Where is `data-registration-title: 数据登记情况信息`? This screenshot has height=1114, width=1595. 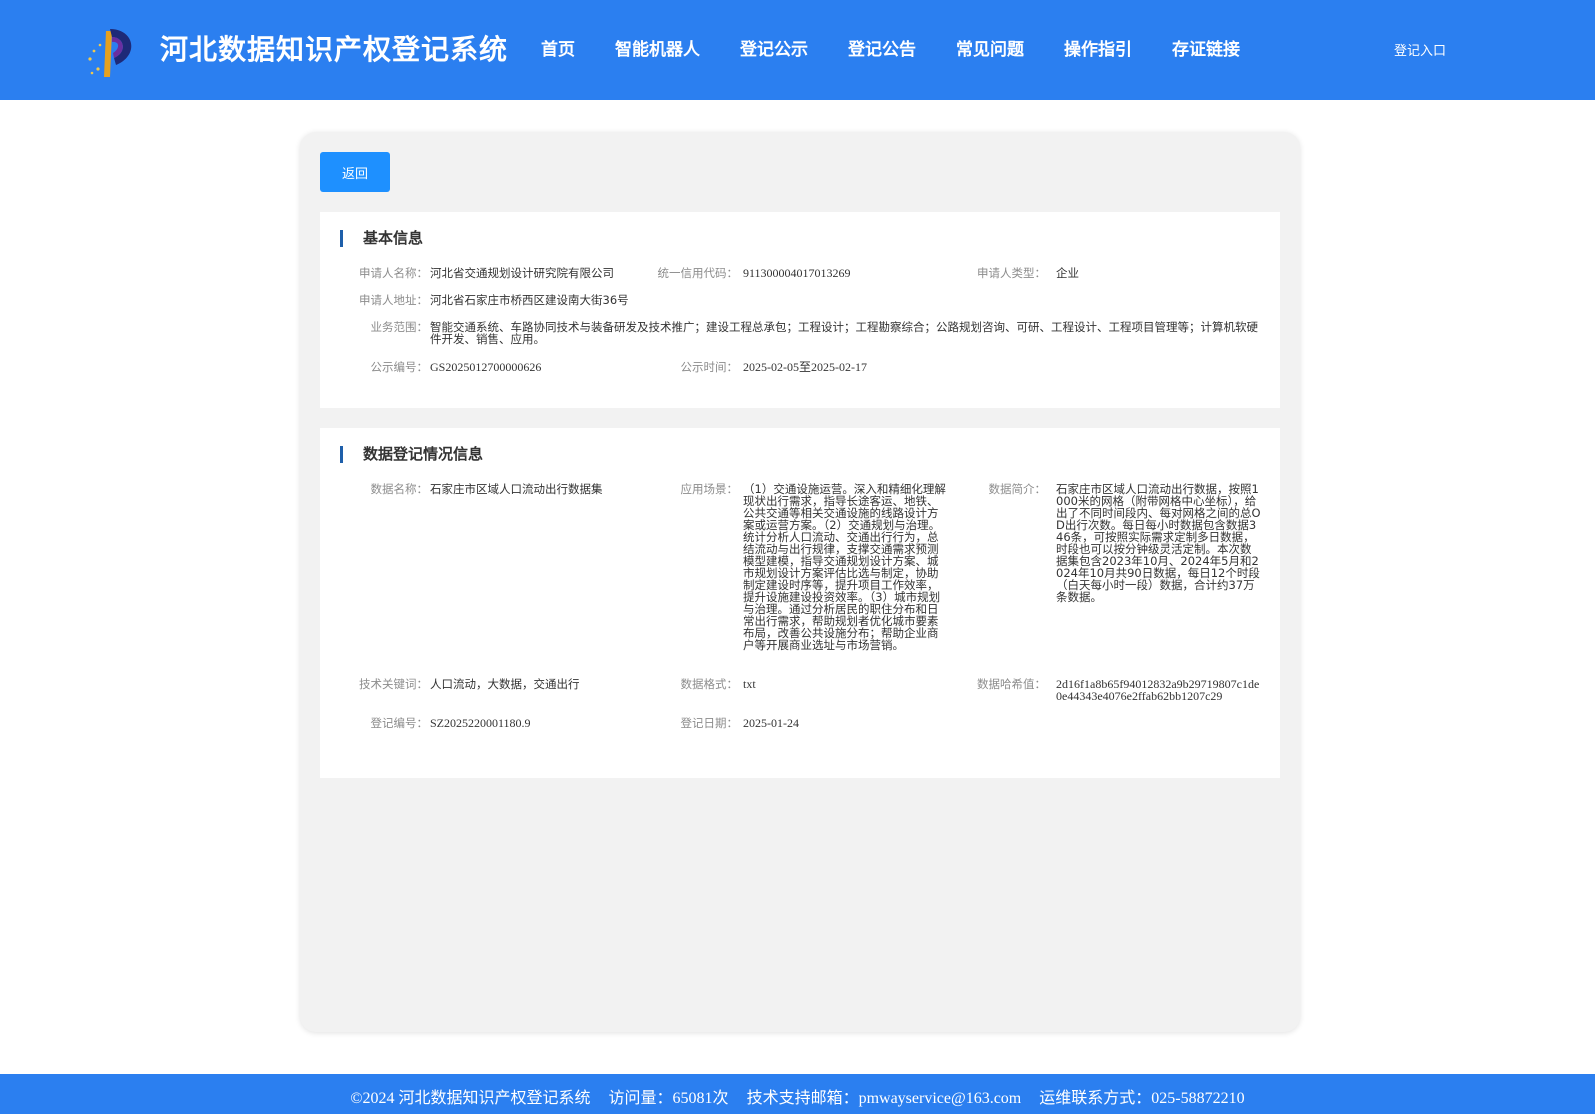
data-registration-title: 数据登记情况信息 is located at coordinates (411, 454).